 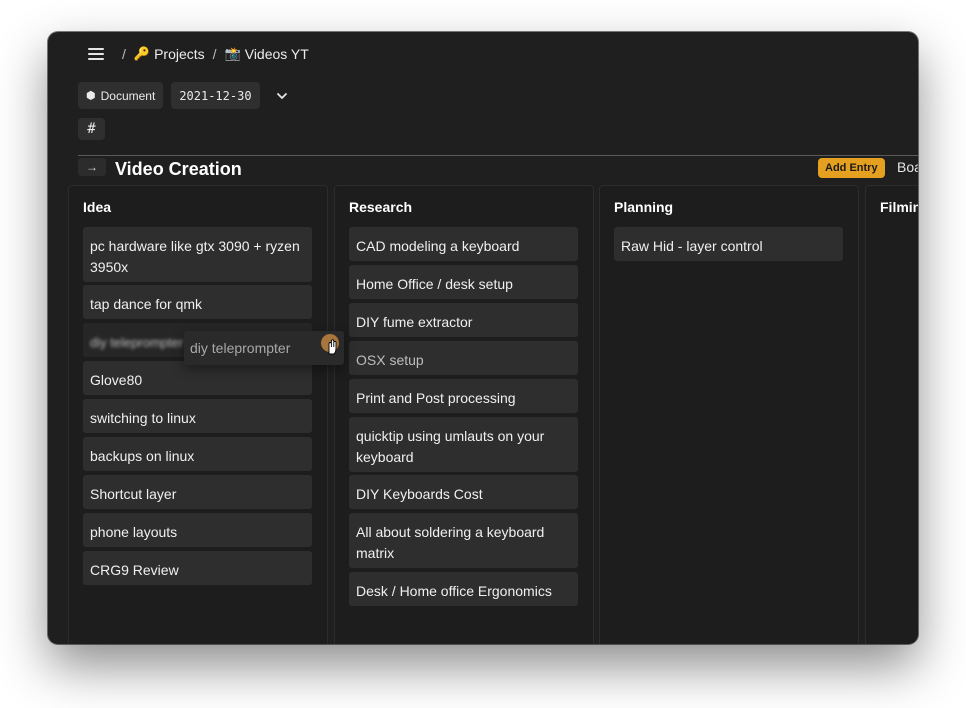 I want to click on kanban-card: phone layouts, so click(x=197, y=530).